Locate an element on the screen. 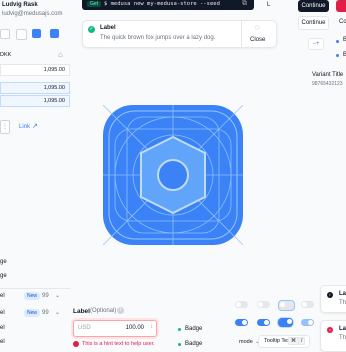 The height and width of the screenshot is (352, 346). kbd-key: L is located at coordinates (269, 5).